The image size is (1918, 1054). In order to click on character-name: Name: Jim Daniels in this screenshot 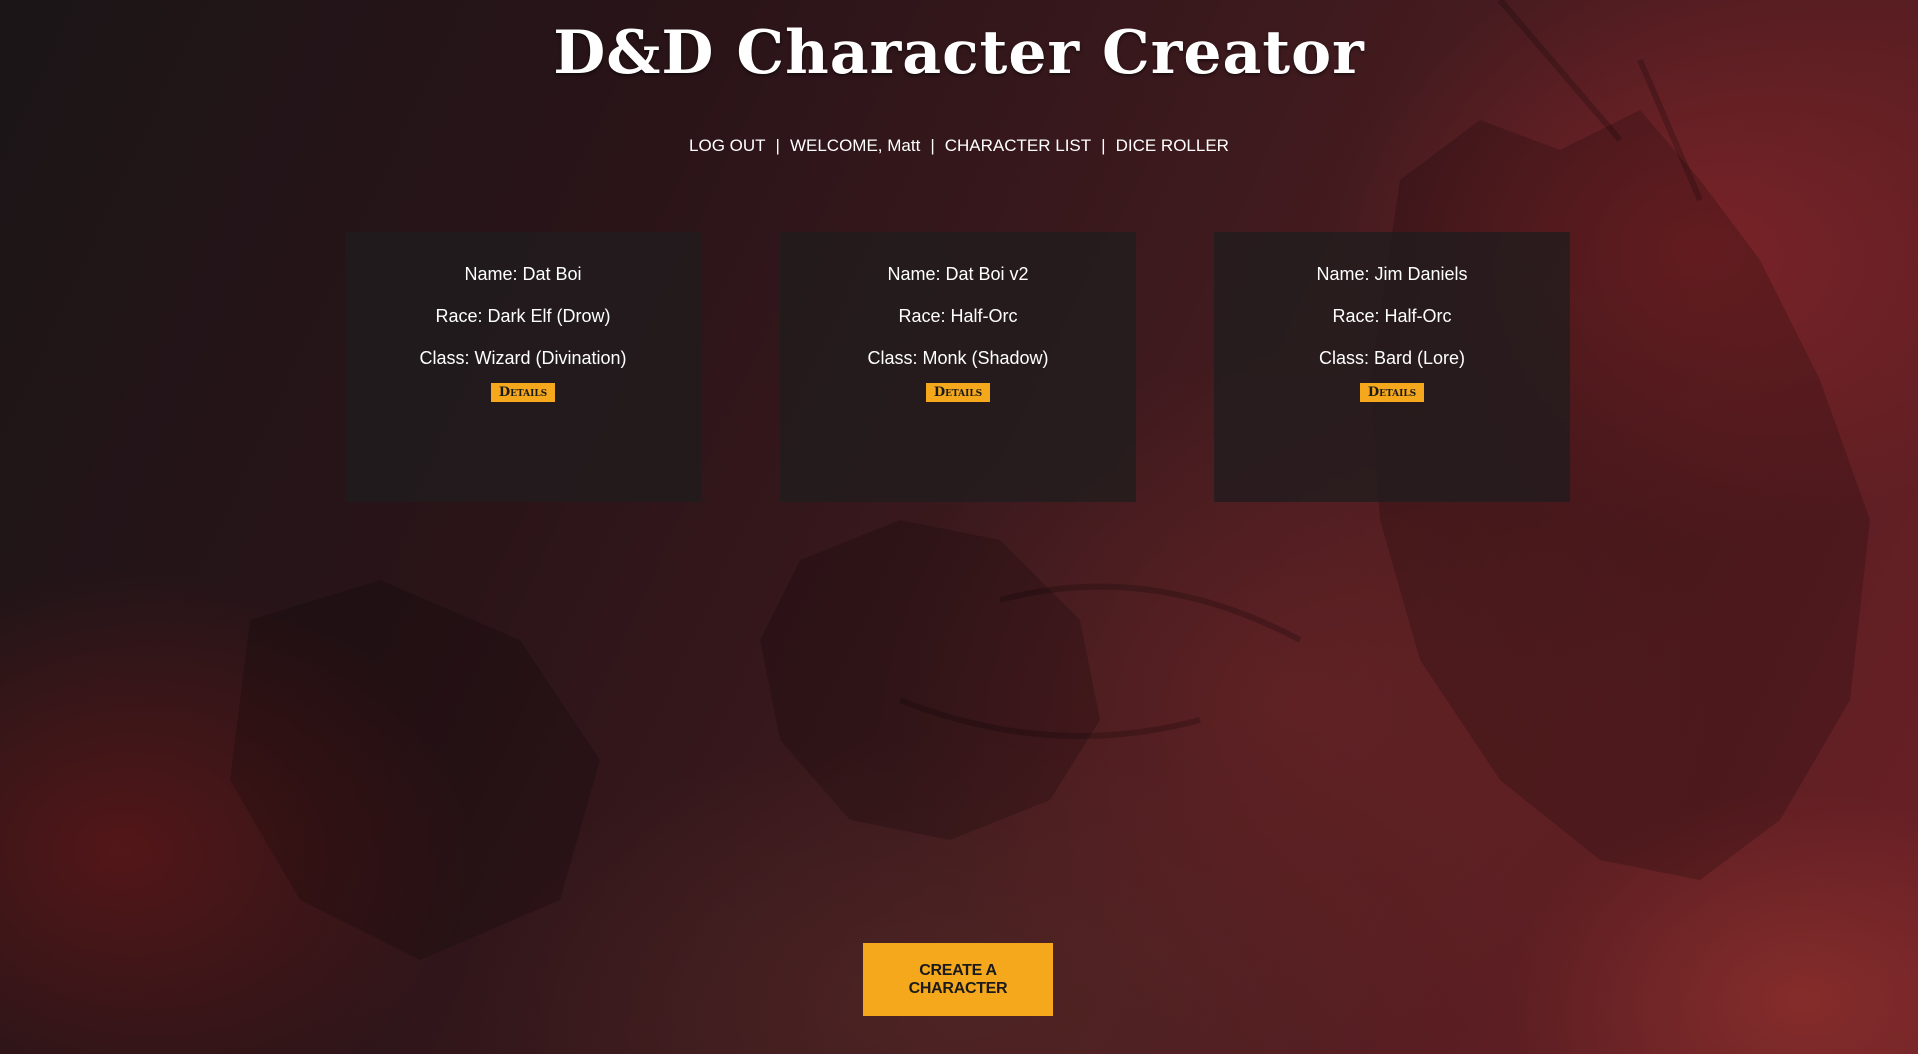, I will do `click(1392, 274)`.